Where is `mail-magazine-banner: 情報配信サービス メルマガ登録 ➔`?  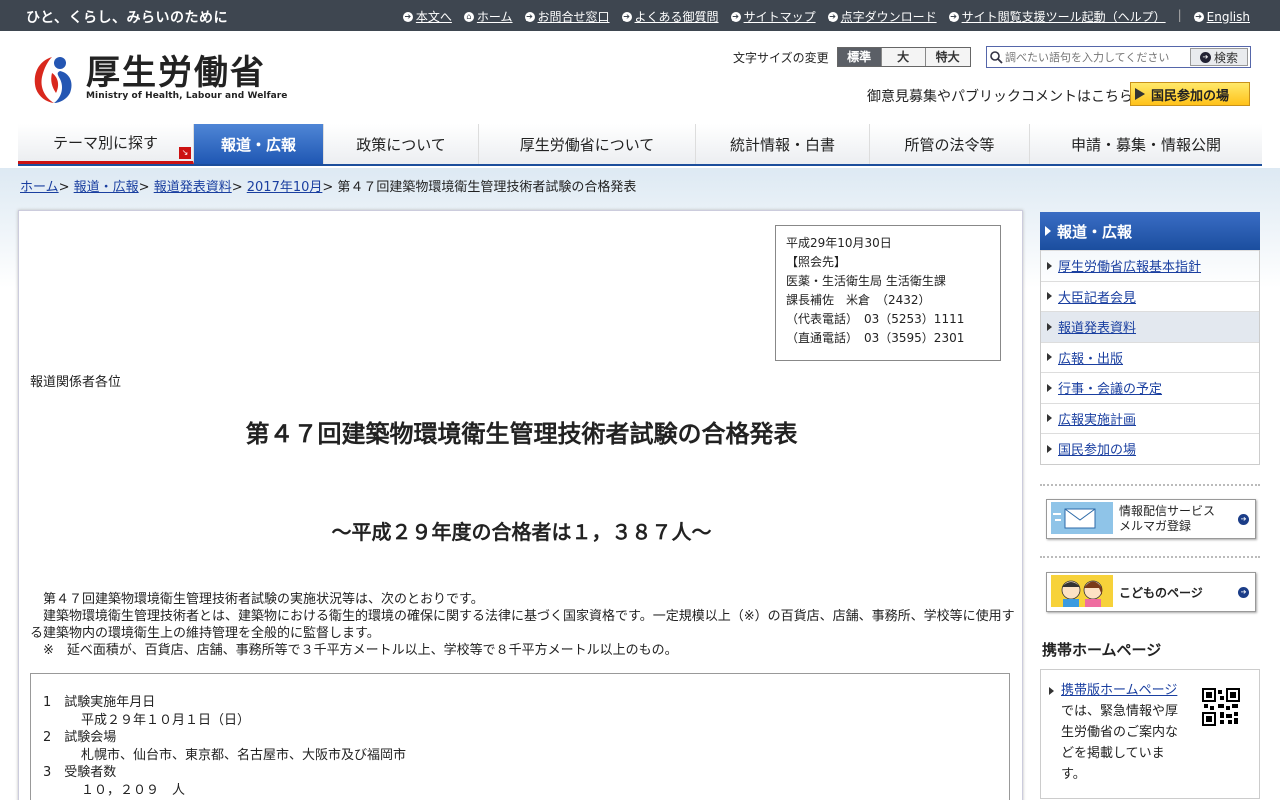
mail-magazine-banner: 情報配信サービス メルマガ登録 ➔ is located at coordinates (1151, 519).